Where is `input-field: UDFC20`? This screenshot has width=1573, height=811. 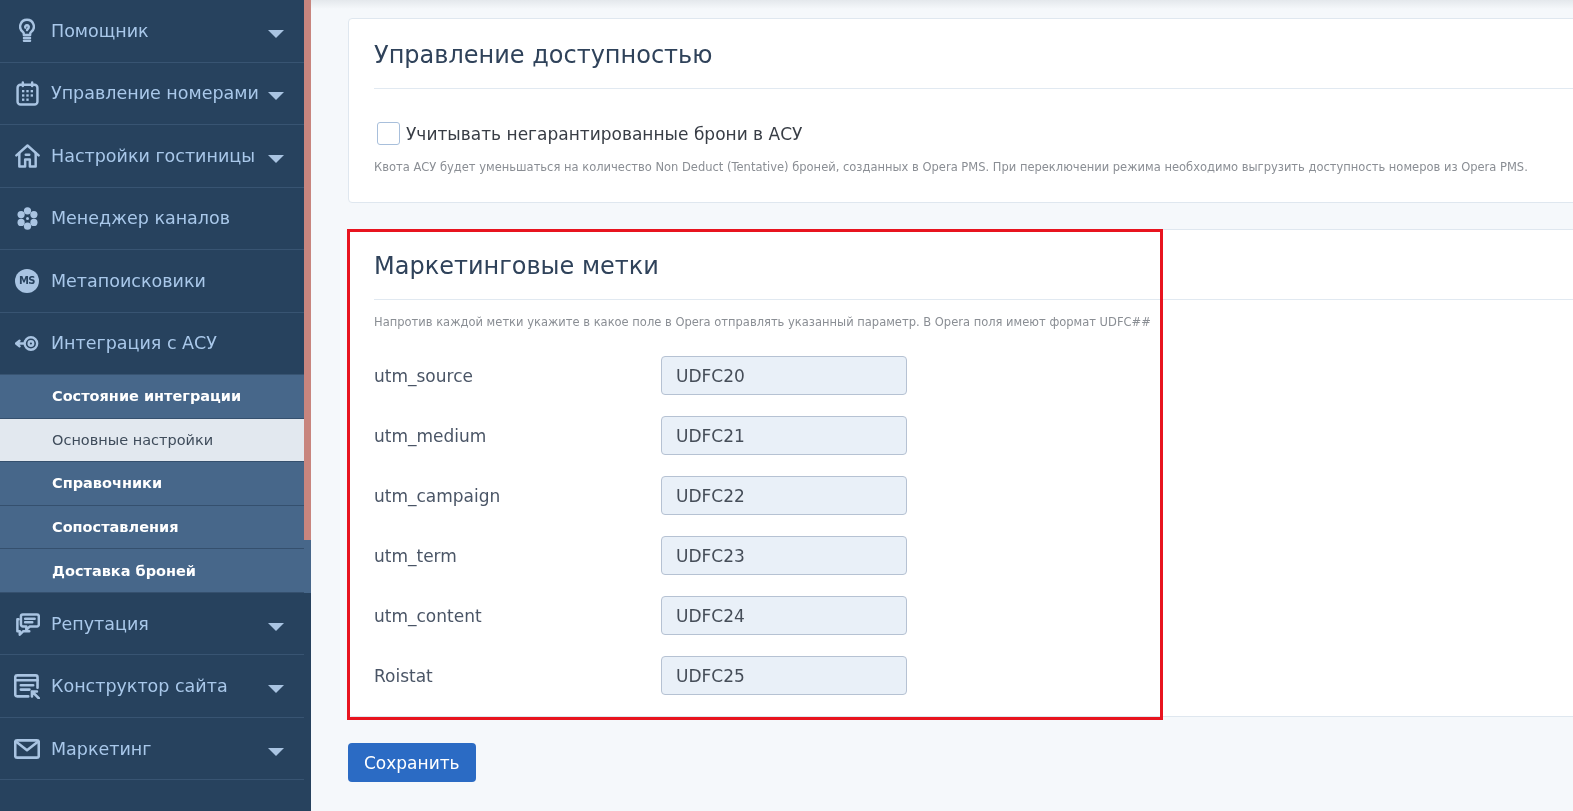
input-field: UDFC20 is located at coordinates (784, 375).